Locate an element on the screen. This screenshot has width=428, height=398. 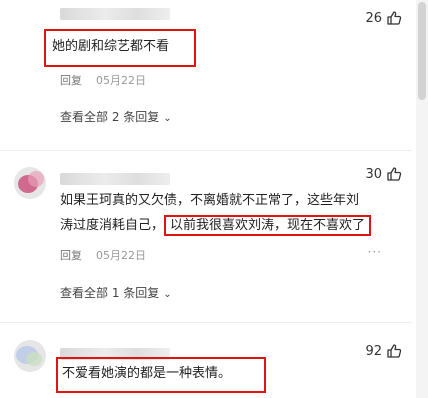
scrollbar-thumb is located at coordinates (422, 51).